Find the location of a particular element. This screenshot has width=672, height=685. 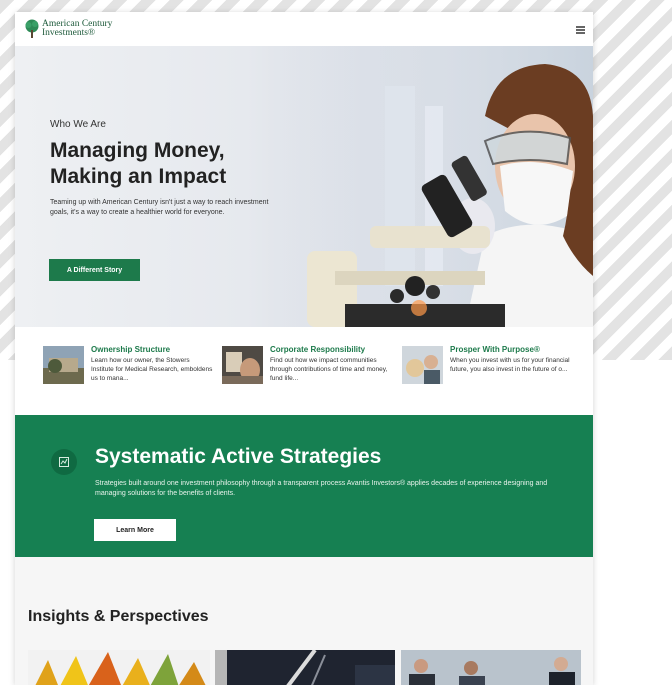

site-header: American Century Investments® is located at coordinates (304, 29).